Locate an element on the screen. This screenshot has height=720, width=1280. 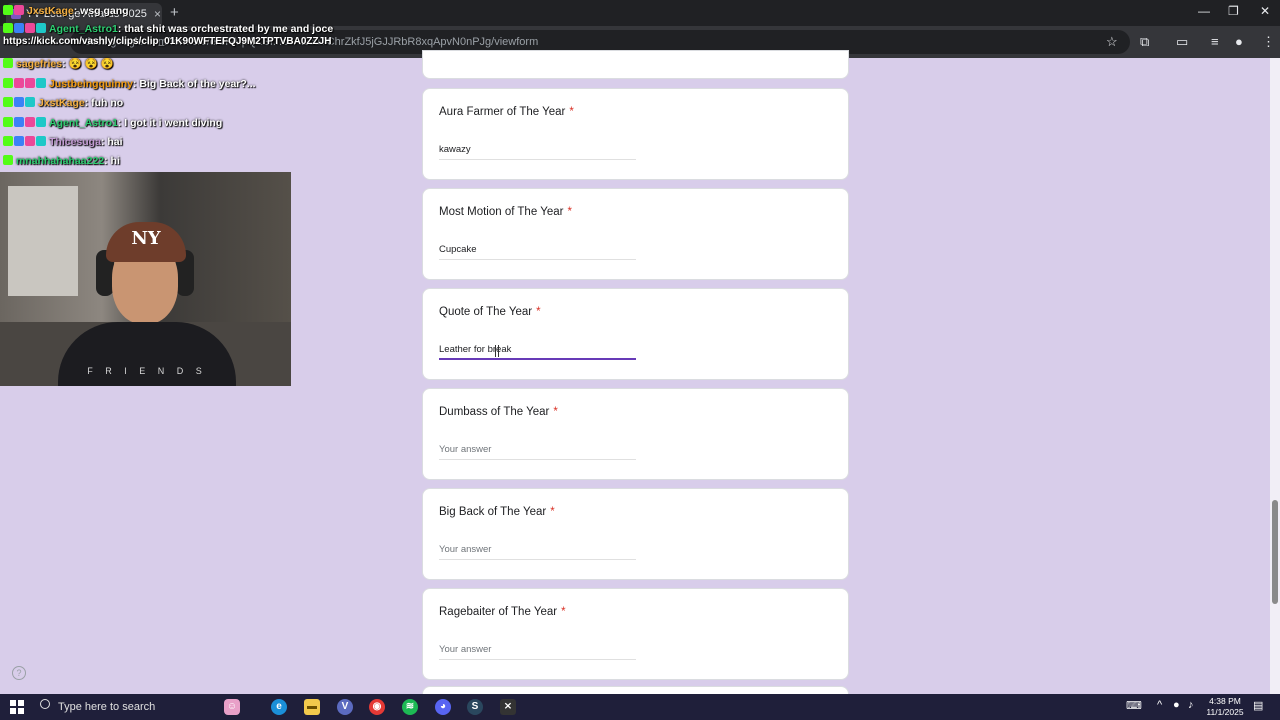
question-card: Aura Farmer of The Year * is located at coordinates (635, 134).